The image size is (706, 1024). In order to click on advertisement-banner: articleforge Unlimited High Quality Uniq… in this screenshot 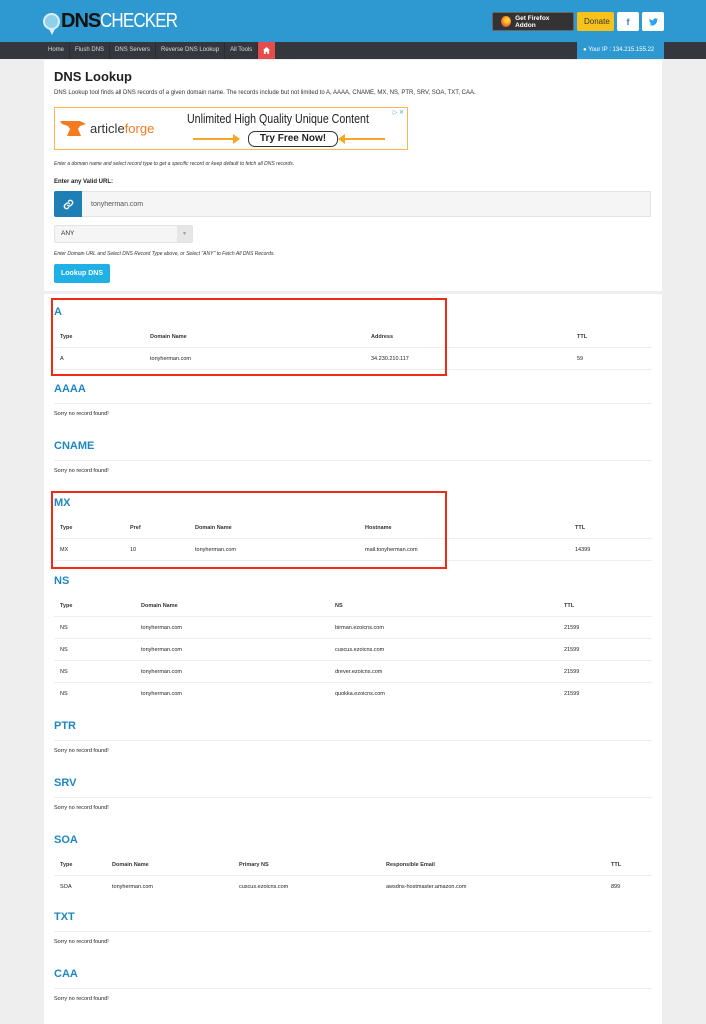, I will do `click(231, 128)`.